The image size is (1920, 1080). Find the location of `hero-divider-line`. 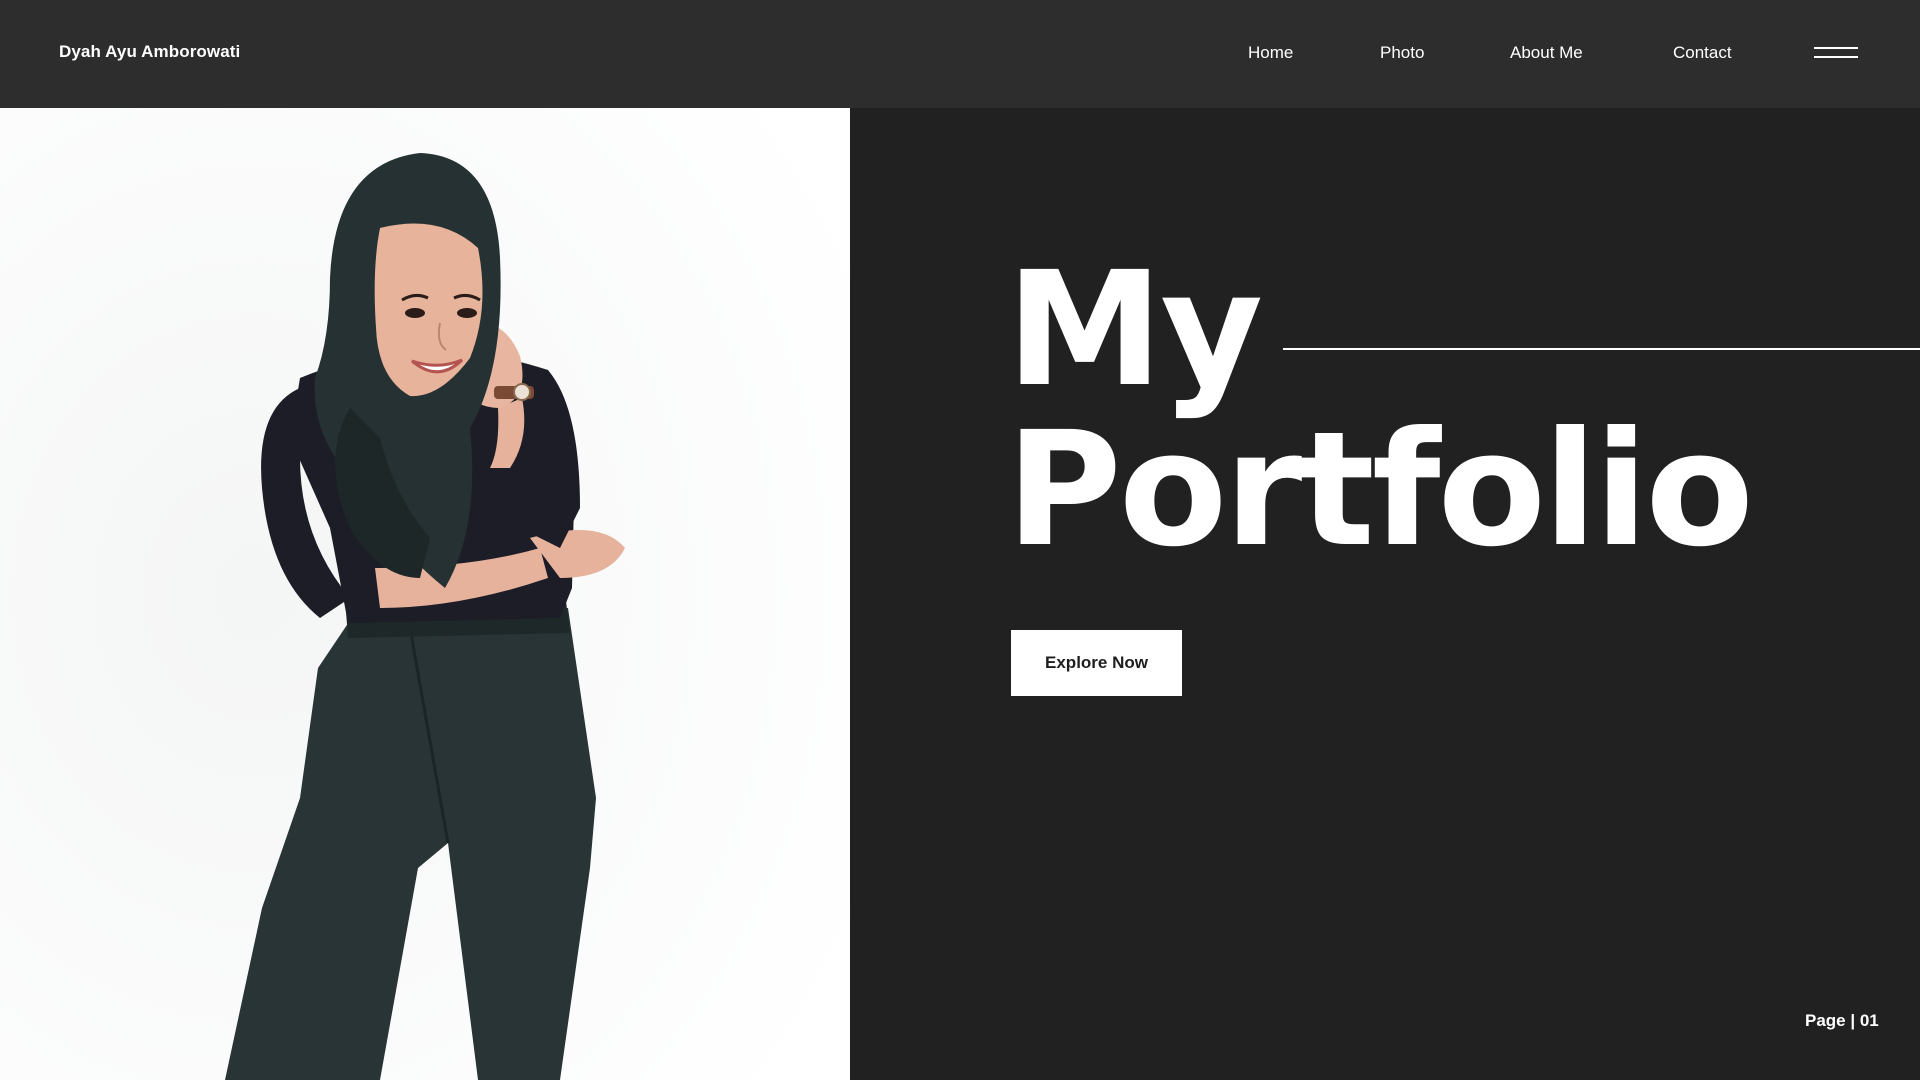

hero-divider-line is located at coordinates (1601, 349).